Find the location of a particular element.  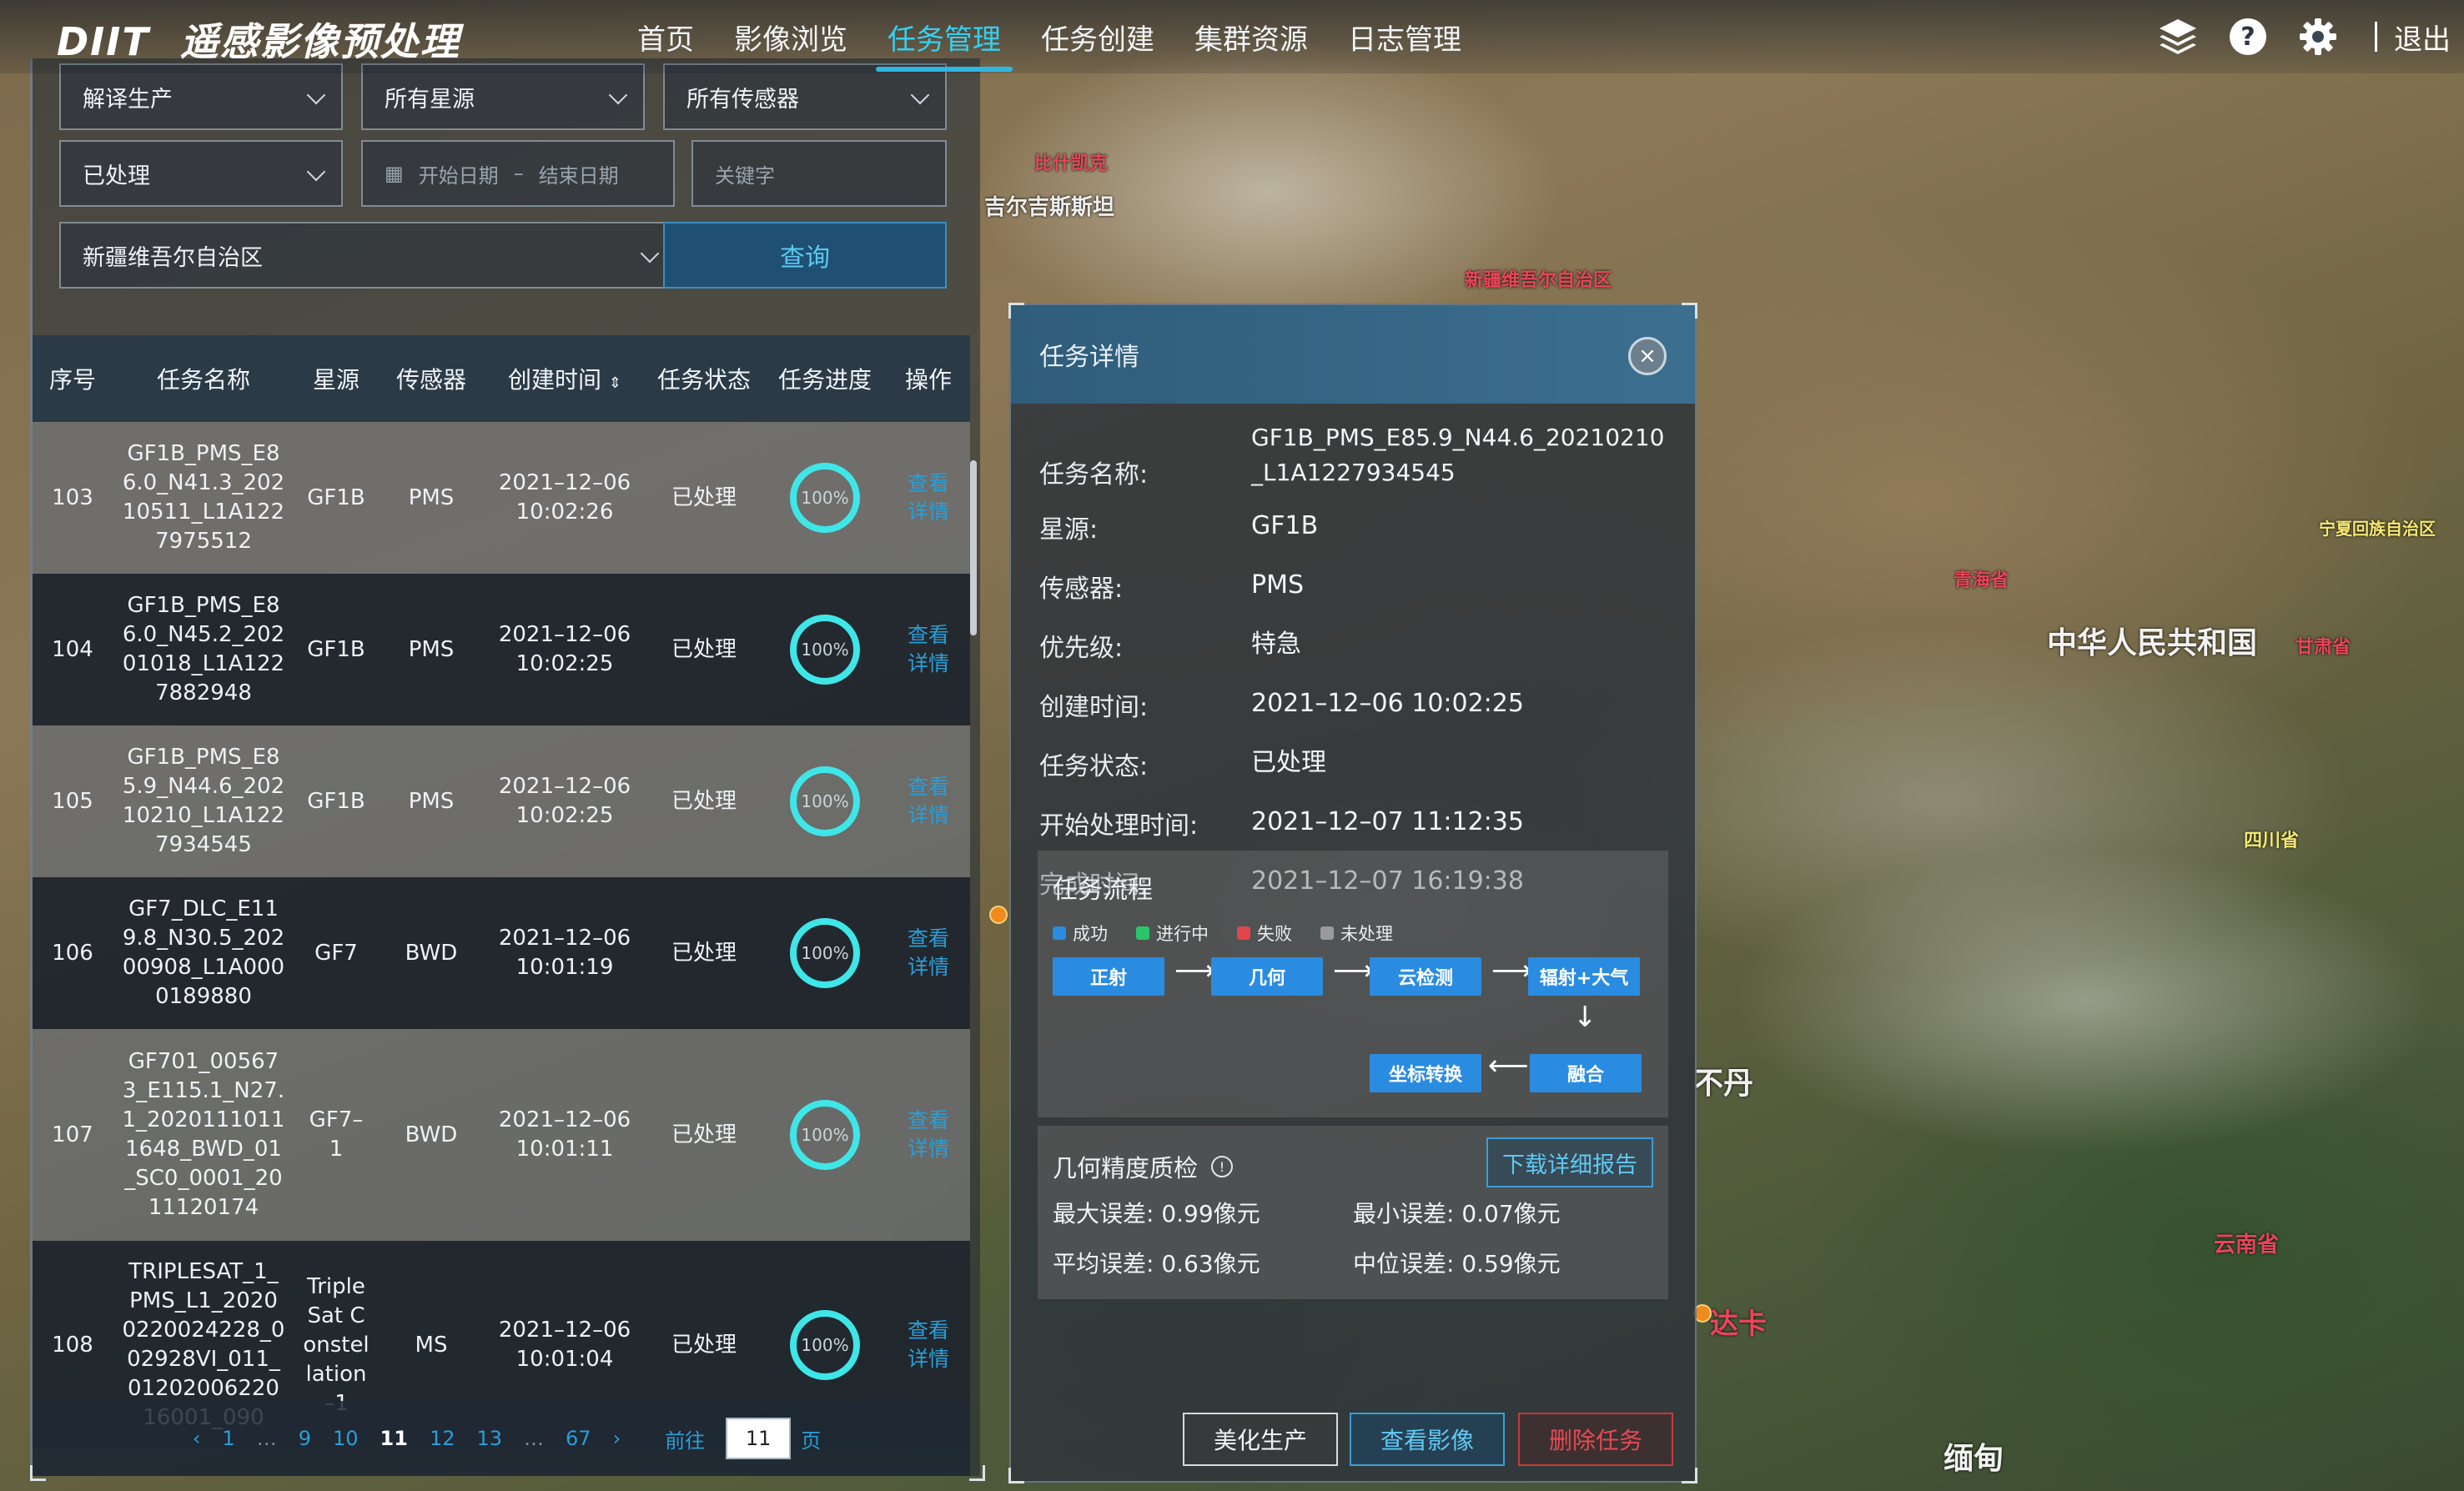

task-name-line: 11120174 is located at coordinates (203, 1208).